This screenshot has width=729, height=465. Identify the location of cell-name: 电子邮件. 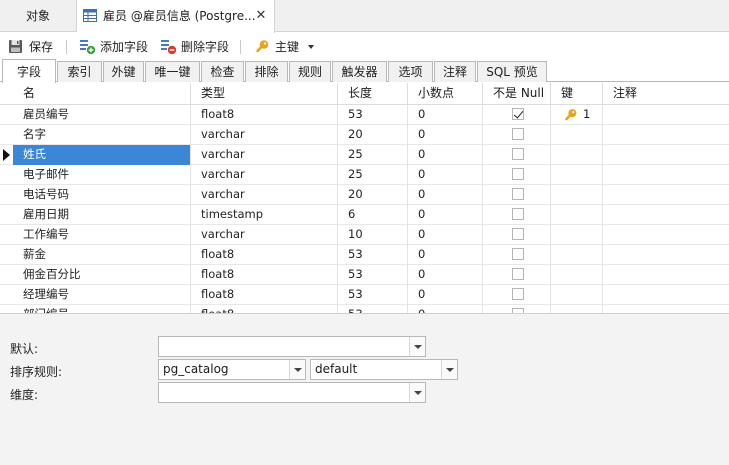
(101, 175).